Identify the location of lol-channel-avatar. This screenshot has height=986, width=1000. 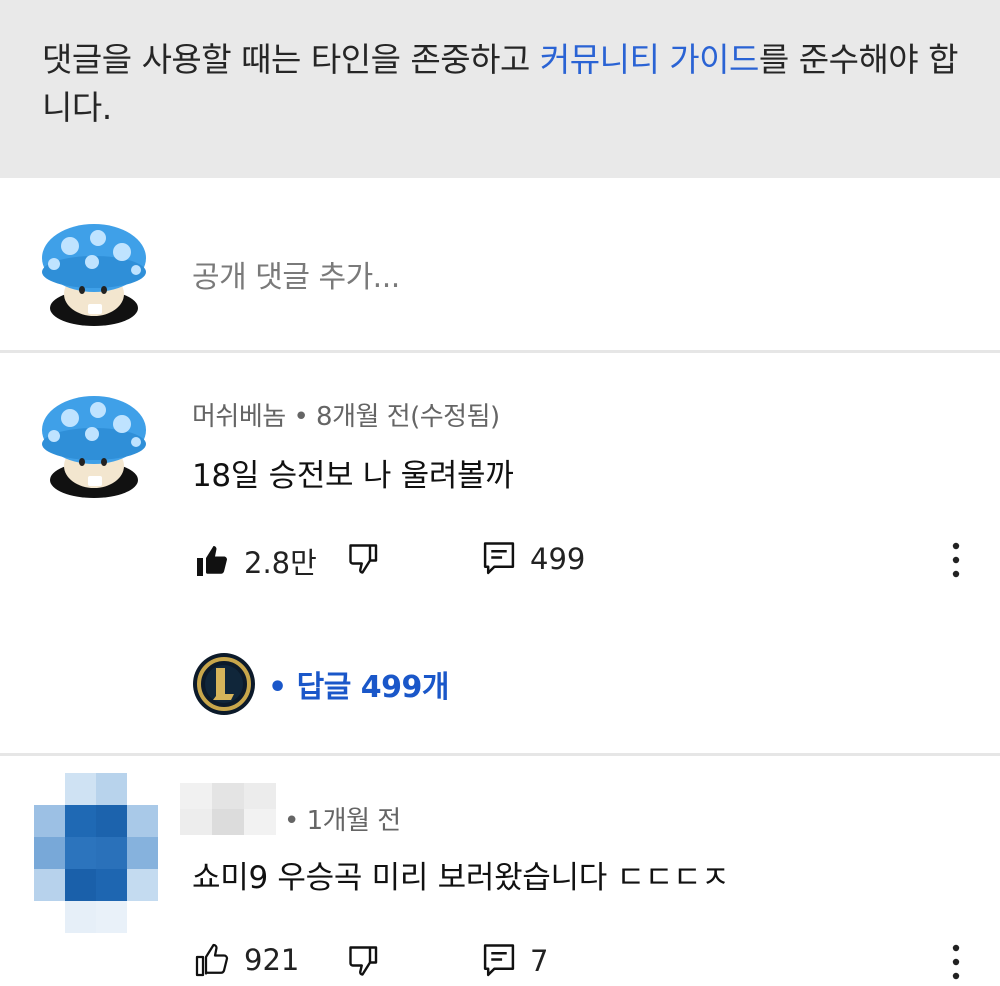
(224, 684).